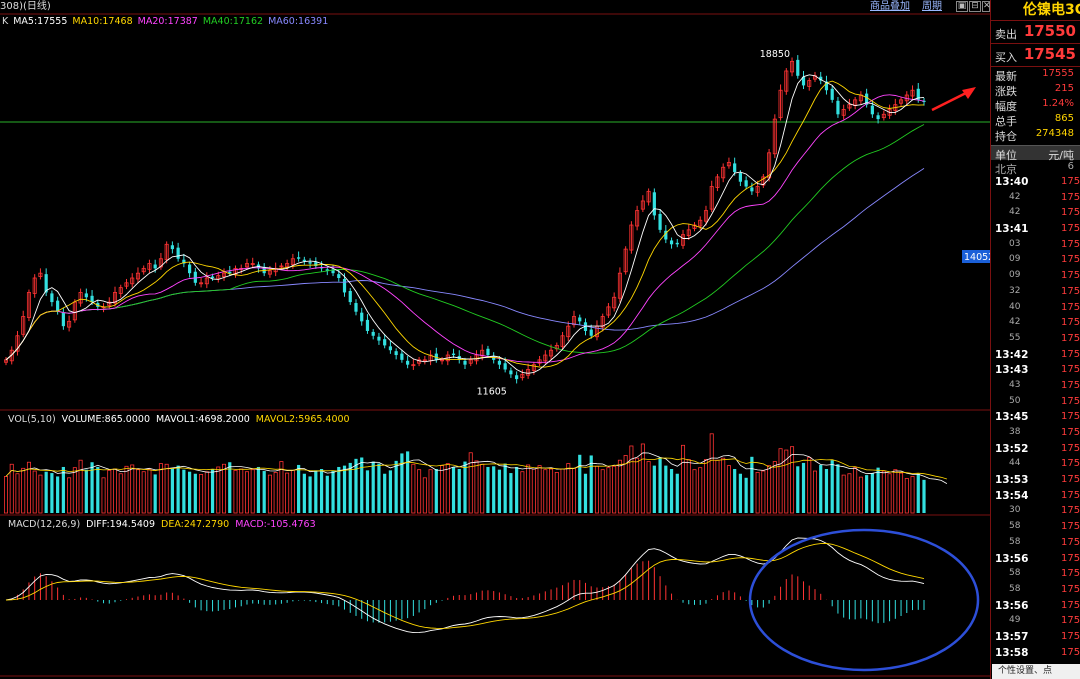 The image size is (1080, 679). Describe the element at coordinates (890, 7) in the screenshot. I see `overlay-button: 商品叠加` at that location.